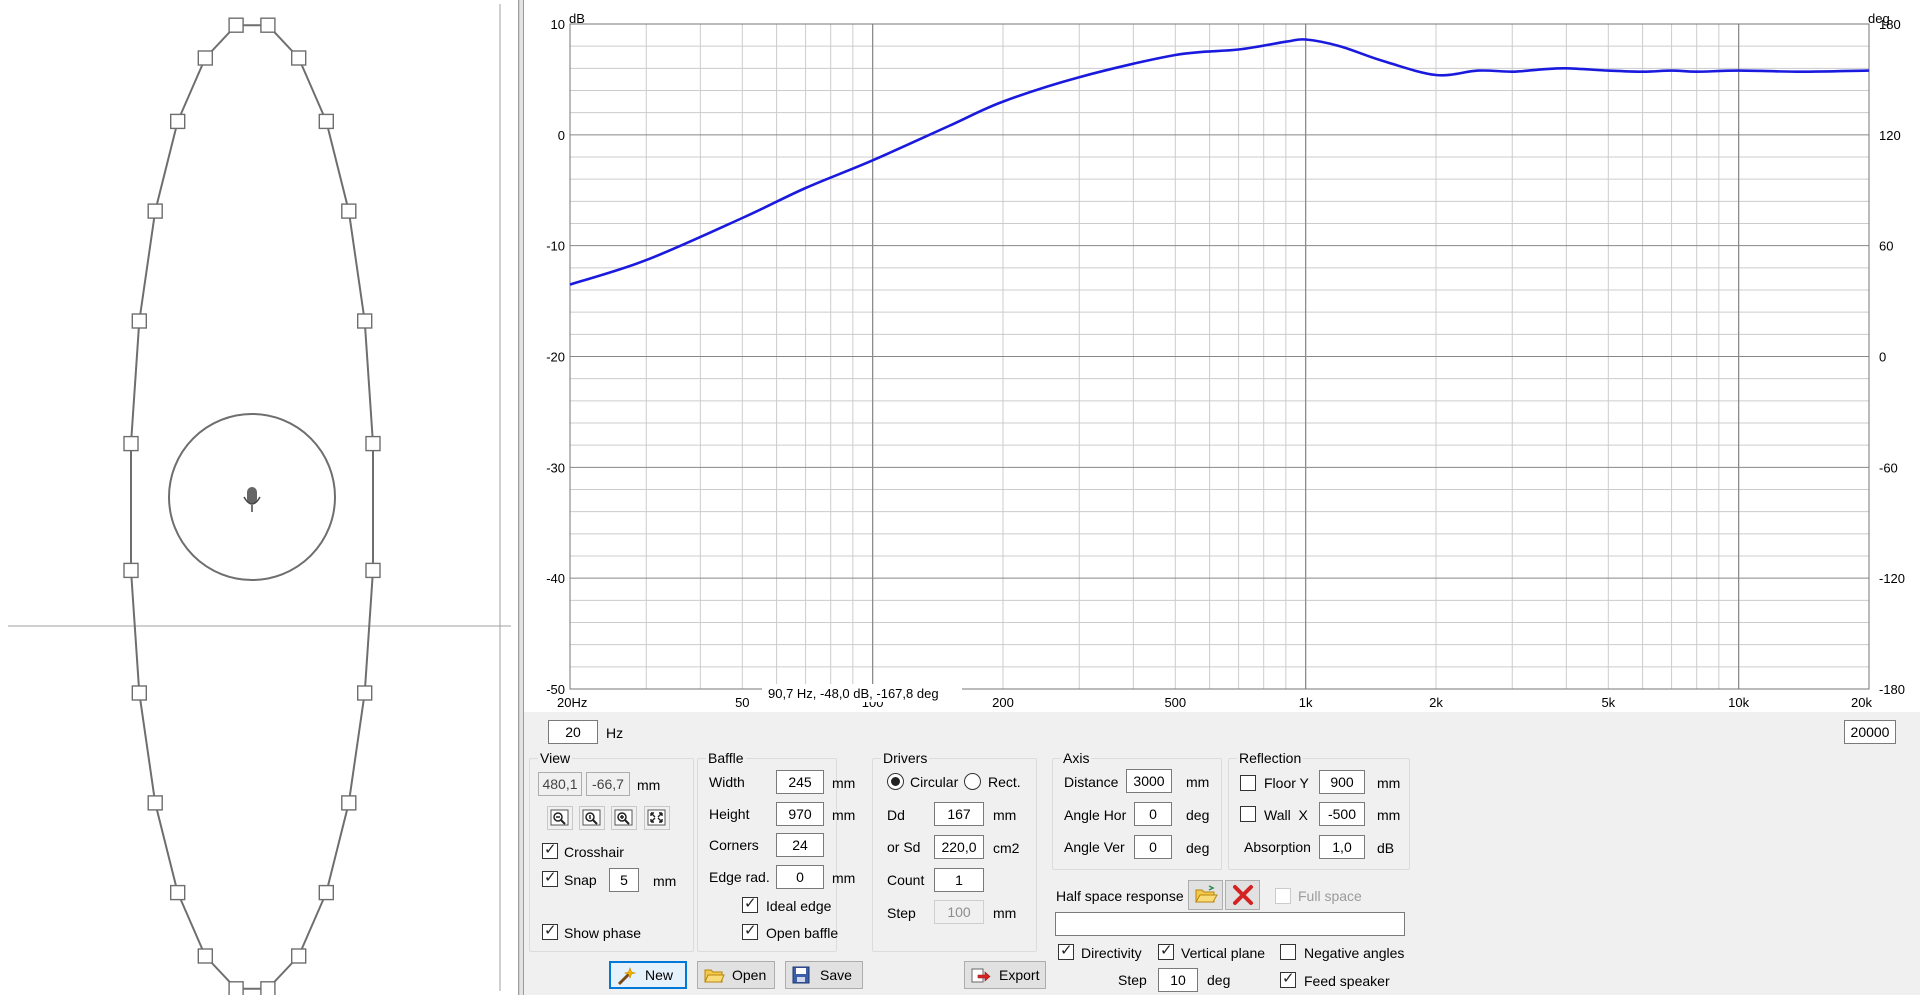 This screenshot has height=995, width=1920. I want to click on driver-step-unit: mm, so click(1005, 913).